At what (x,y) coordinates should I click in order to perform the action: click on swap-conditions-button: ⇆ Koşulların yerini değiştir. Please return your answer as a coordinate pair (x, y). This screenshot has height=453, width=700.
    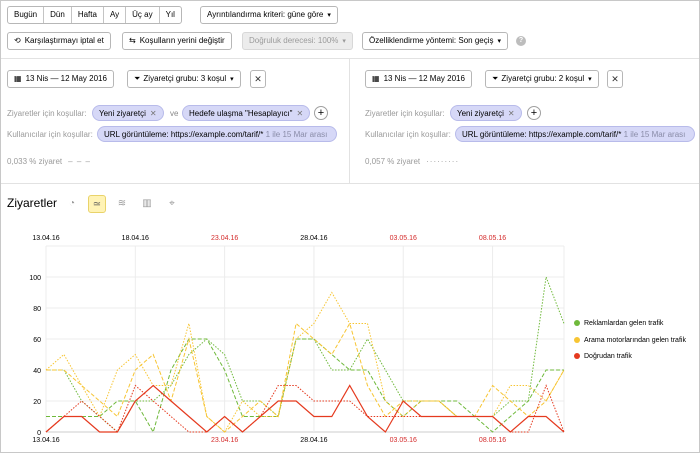
    Looking at the image, I should click on (177, 41).